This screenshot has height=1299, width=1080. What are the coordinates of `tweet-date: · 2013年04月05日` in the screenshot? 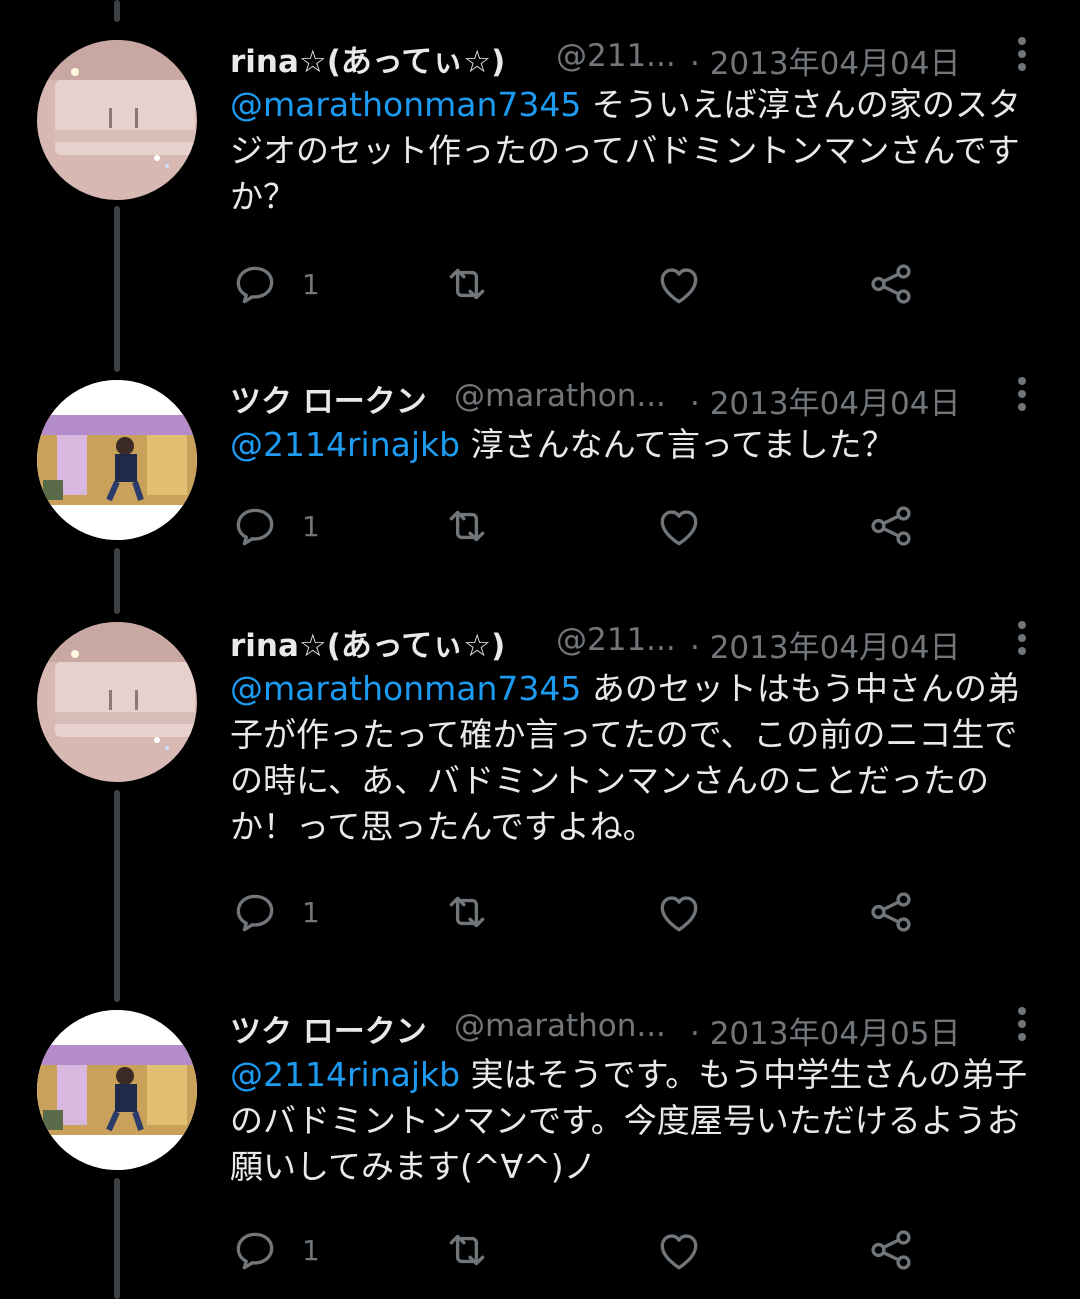 It's located at (825, 1030).